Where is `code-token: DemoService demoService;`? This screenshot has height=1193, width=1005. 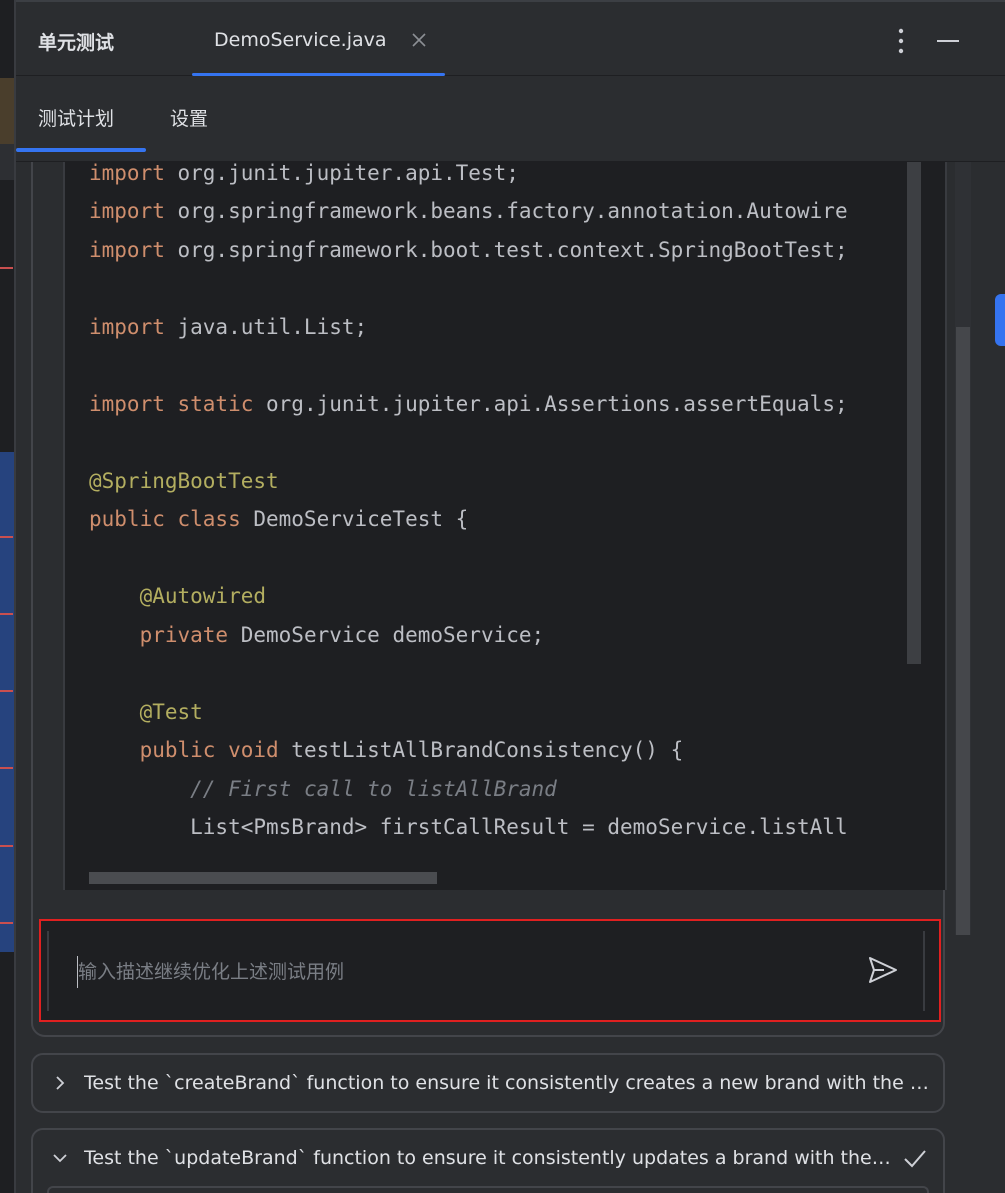
code-token: DemoService demoService; is located at coordinates (386, 634).